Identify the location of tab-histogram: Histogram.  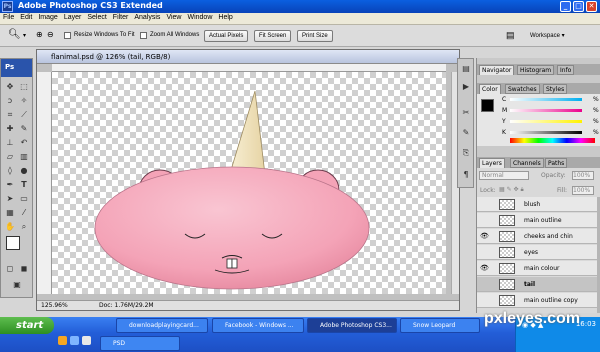
(536, 70).